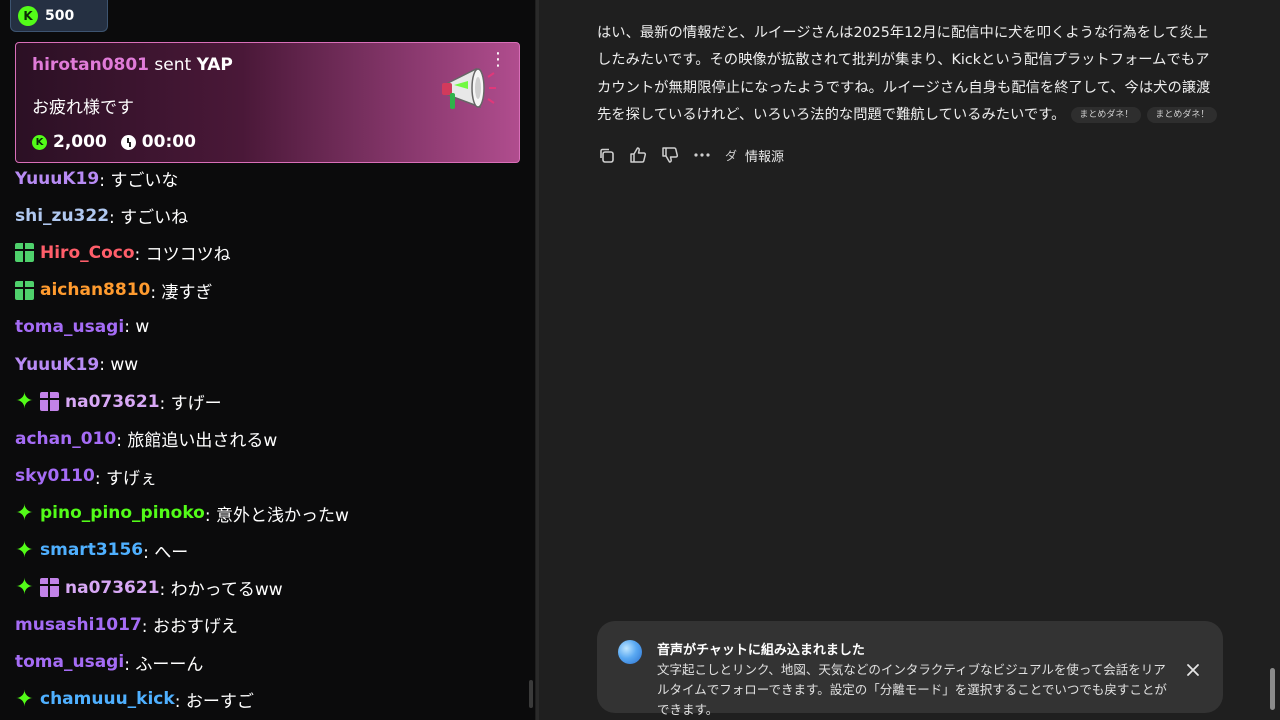 The height and width of the screenshot is (720, 1280). I want to click on yap-meta: K 2,000 00:00, so click(114, 142).